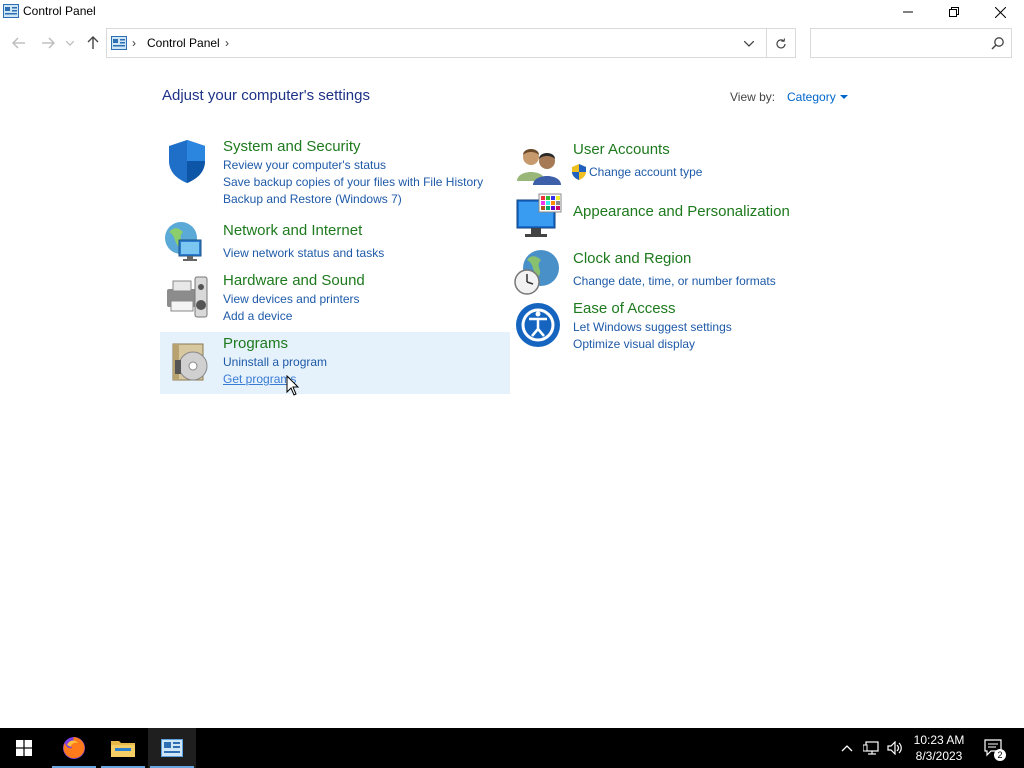 This screenshot has height=768, width=1024. I want to click on category-title-user-accounts: User Accounts, so click(621, 149).